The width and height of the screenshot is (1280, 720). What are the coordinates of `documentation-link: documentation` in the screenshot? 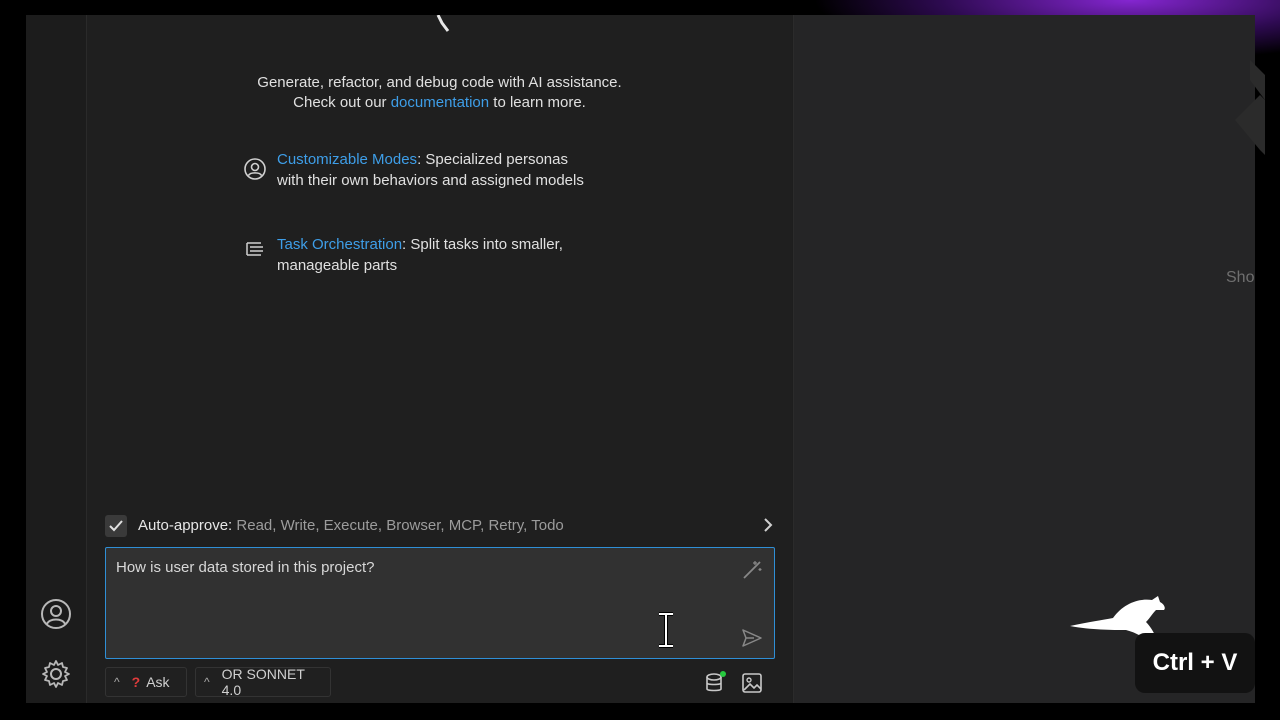 It's located at (440, 102).